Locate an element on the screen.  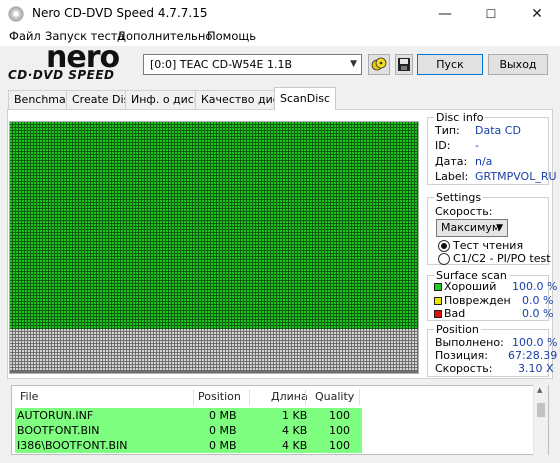
speed-select-value: Максимум is located at coordinates (471, 227).